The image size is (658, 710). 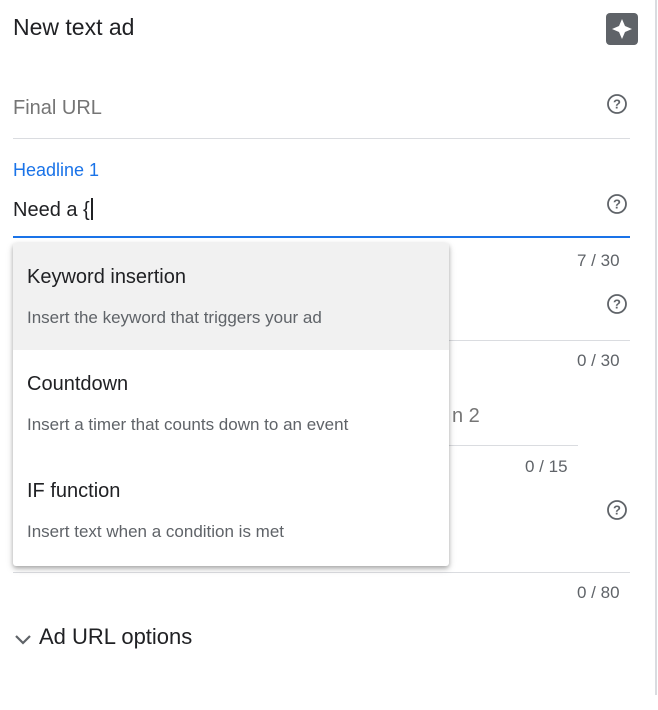 What do you see at coordinates (598, 260) in the screenshot?
I see `headline1-char-counter: 7 / 30` at bounding box center [598, 260].